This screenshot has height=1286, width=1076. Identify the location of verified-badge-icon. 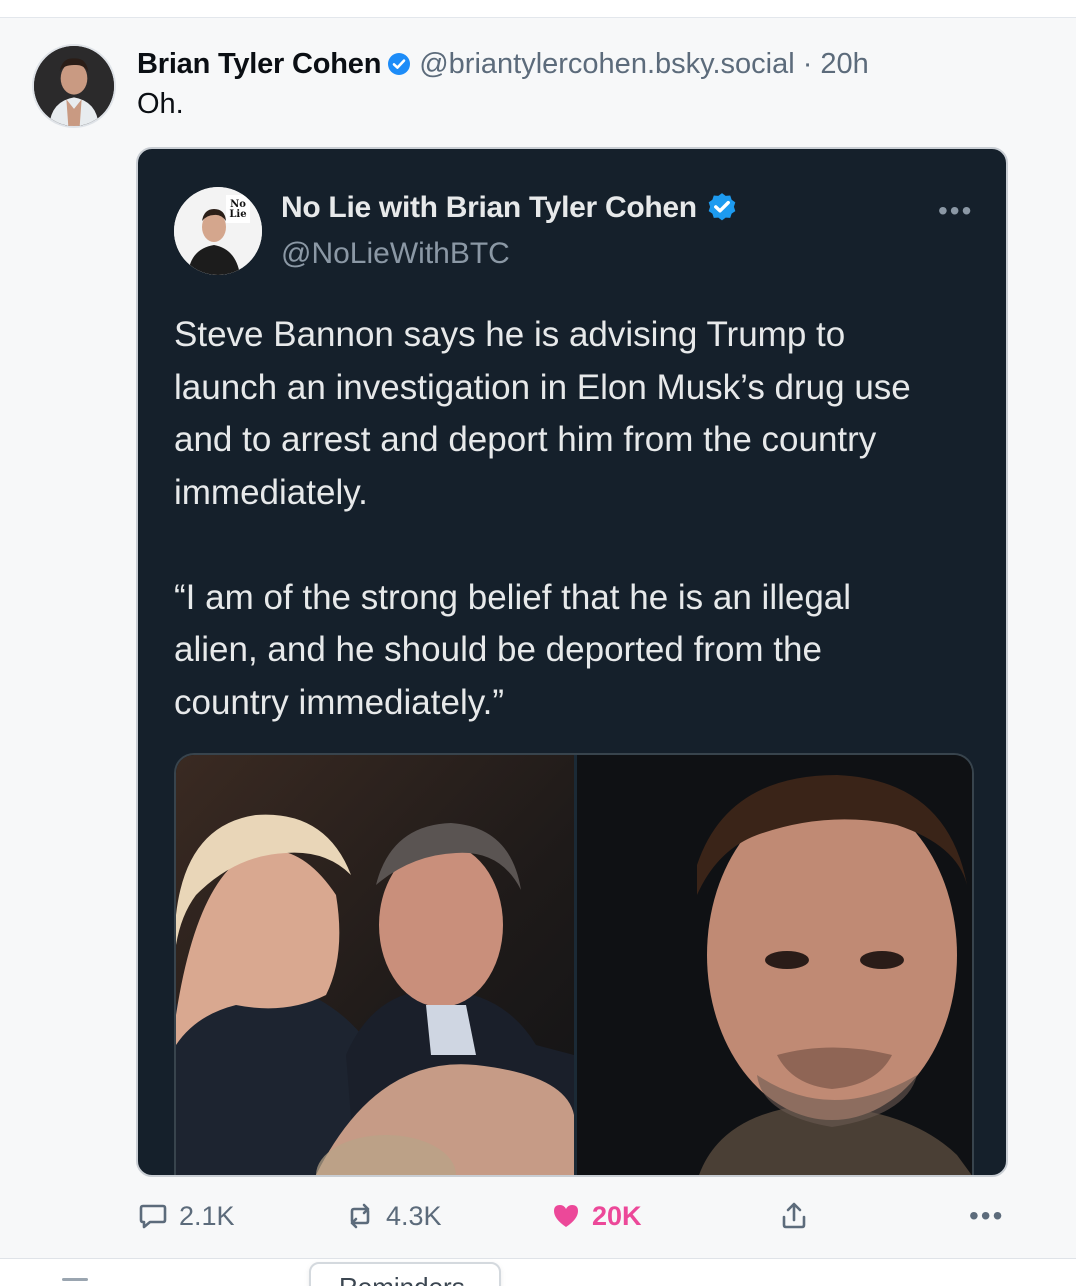
(399, 64).